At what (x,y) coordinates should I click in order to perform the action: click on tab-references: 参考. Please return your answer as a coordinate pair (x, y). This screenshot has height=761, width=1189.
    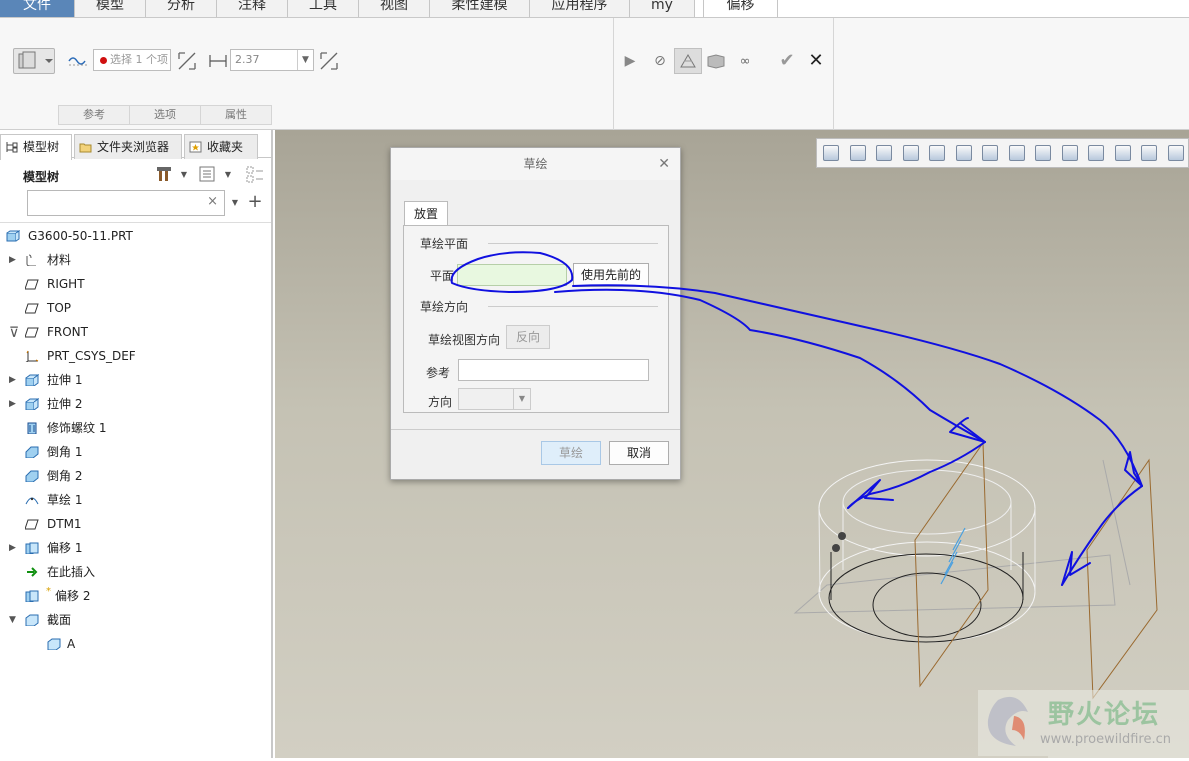
    Looking at the image, I should click on (94, 115).